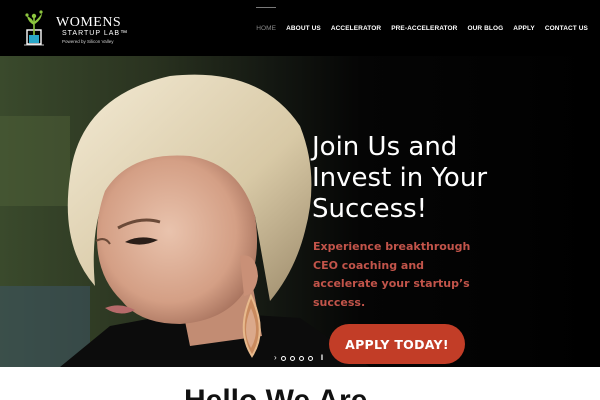  Describe the element at coordinates (34, 28) in the screenshot. I see `sprout-logo-icon` at that location.